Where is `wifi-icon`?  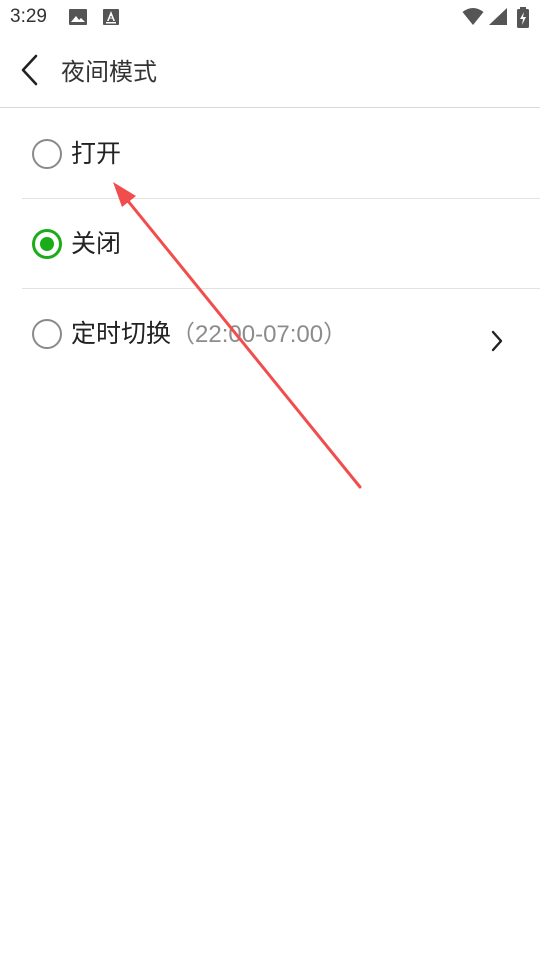
wifi-icon is located at coordinates (473, 19).